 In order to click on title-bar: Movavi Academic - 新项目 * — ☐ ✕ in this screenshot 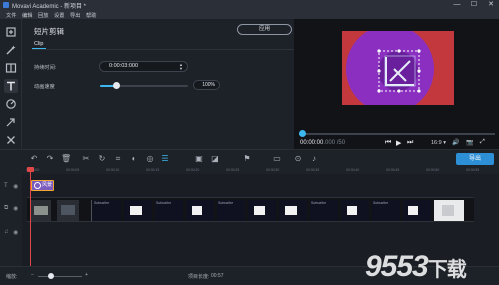, I will do `click(249, 5)`.